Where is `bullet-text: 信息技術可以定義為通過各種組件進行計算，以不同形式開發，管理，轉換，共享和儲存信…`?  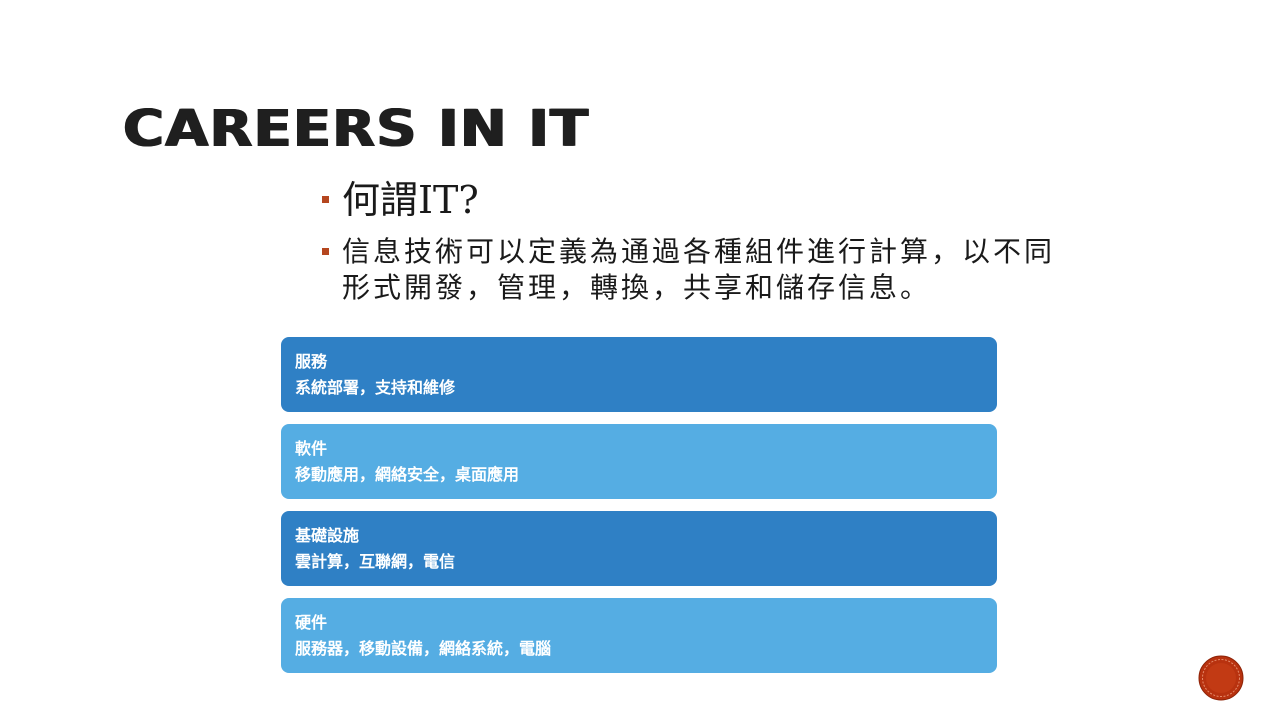 bullet-text: 信息技術可以定義為通過各種組件進行計算，以不同形式開發，管理，轉換，共享和儲存信… is located at coordinates (699, 269).